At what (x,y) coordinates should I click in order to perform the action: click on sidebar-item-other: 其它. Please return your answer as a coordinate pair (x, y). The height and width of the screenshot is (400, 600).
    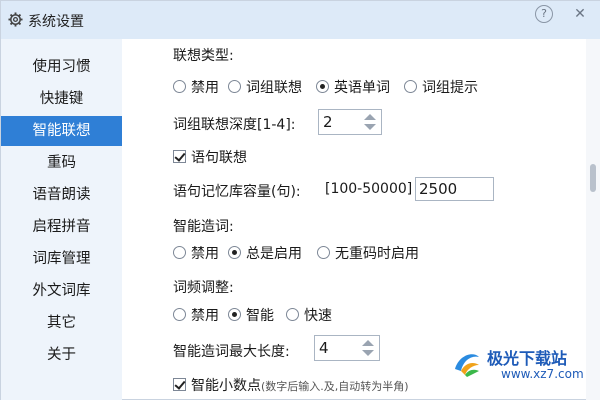
    Looking at the image, I should click on (61, 323).